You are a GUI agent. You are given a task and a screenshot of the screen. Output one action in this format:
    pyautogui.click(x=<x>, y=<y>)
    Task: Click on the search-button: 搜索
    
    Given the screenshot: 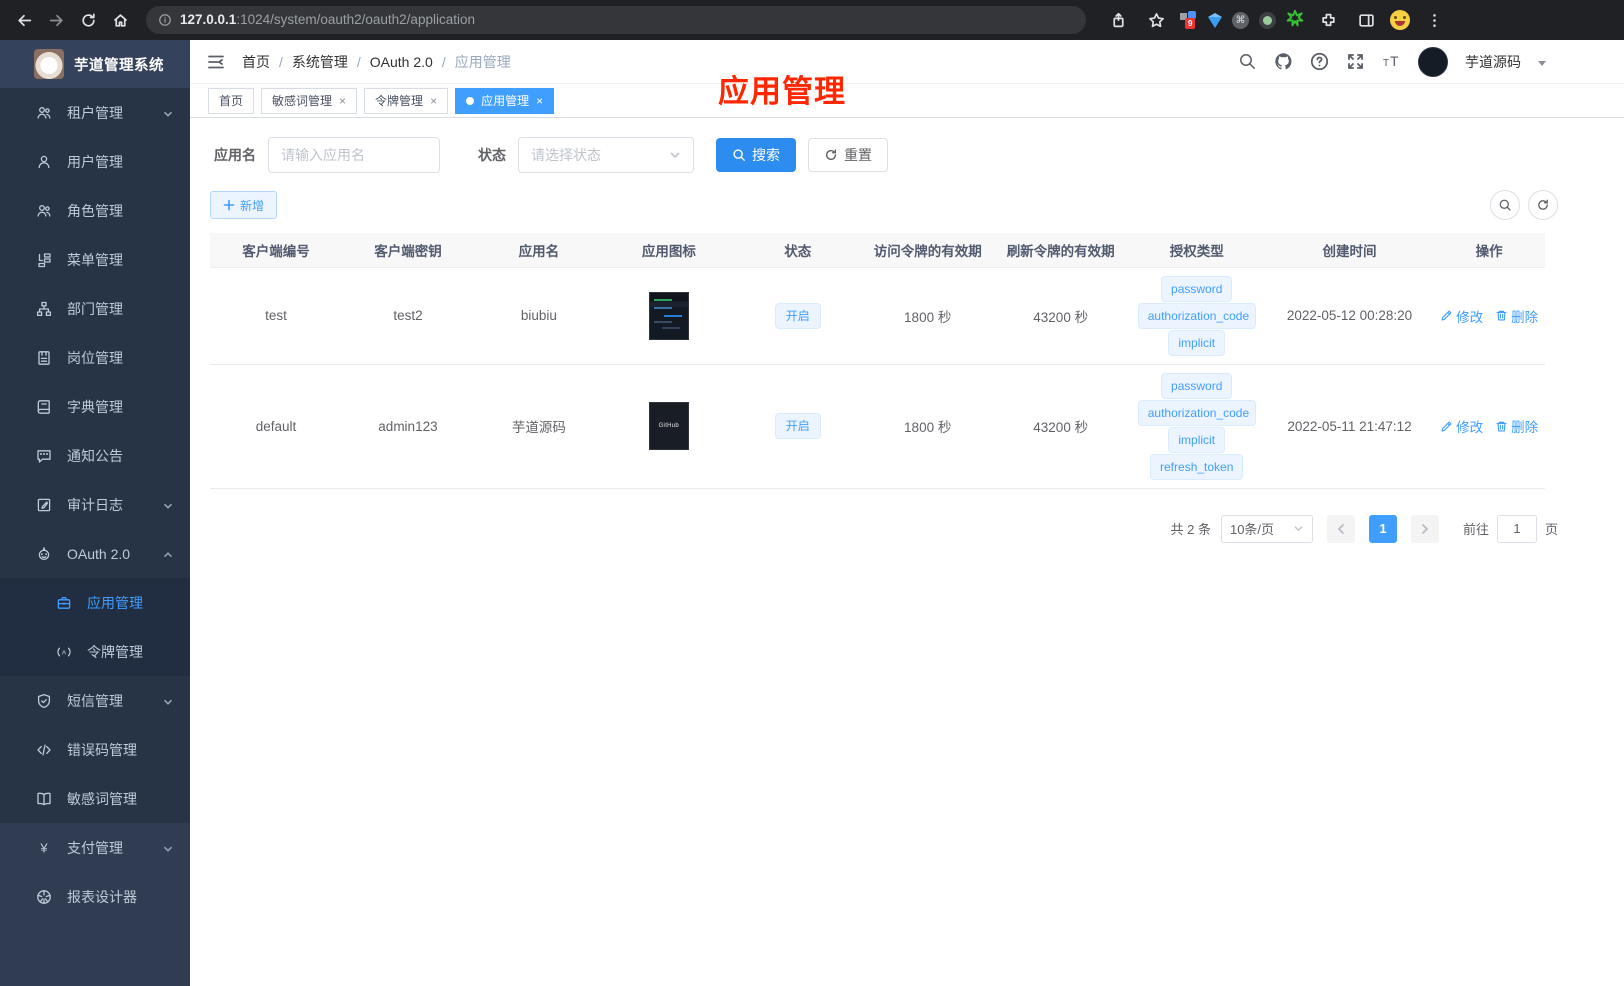 What is the action you would take?
    pyautogui.click(x=756, y=155)
    